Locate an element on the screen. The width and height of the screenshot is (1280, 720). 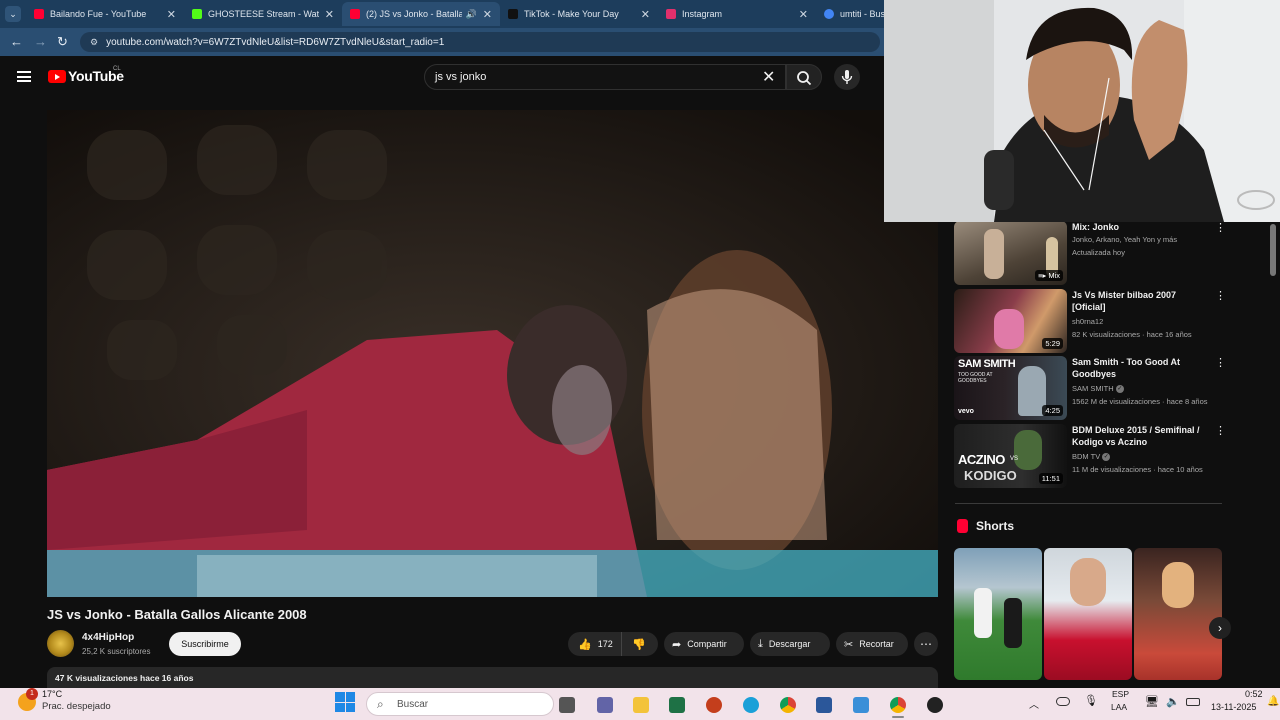
taskbar-search-input: ⌕ Buscar is located at coordinates (460, 704).